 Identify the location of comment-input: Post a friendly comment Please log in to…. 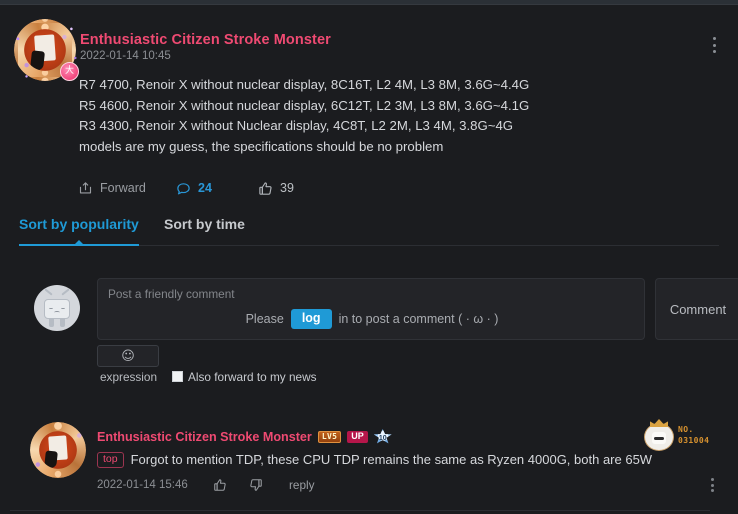
(371, 309).